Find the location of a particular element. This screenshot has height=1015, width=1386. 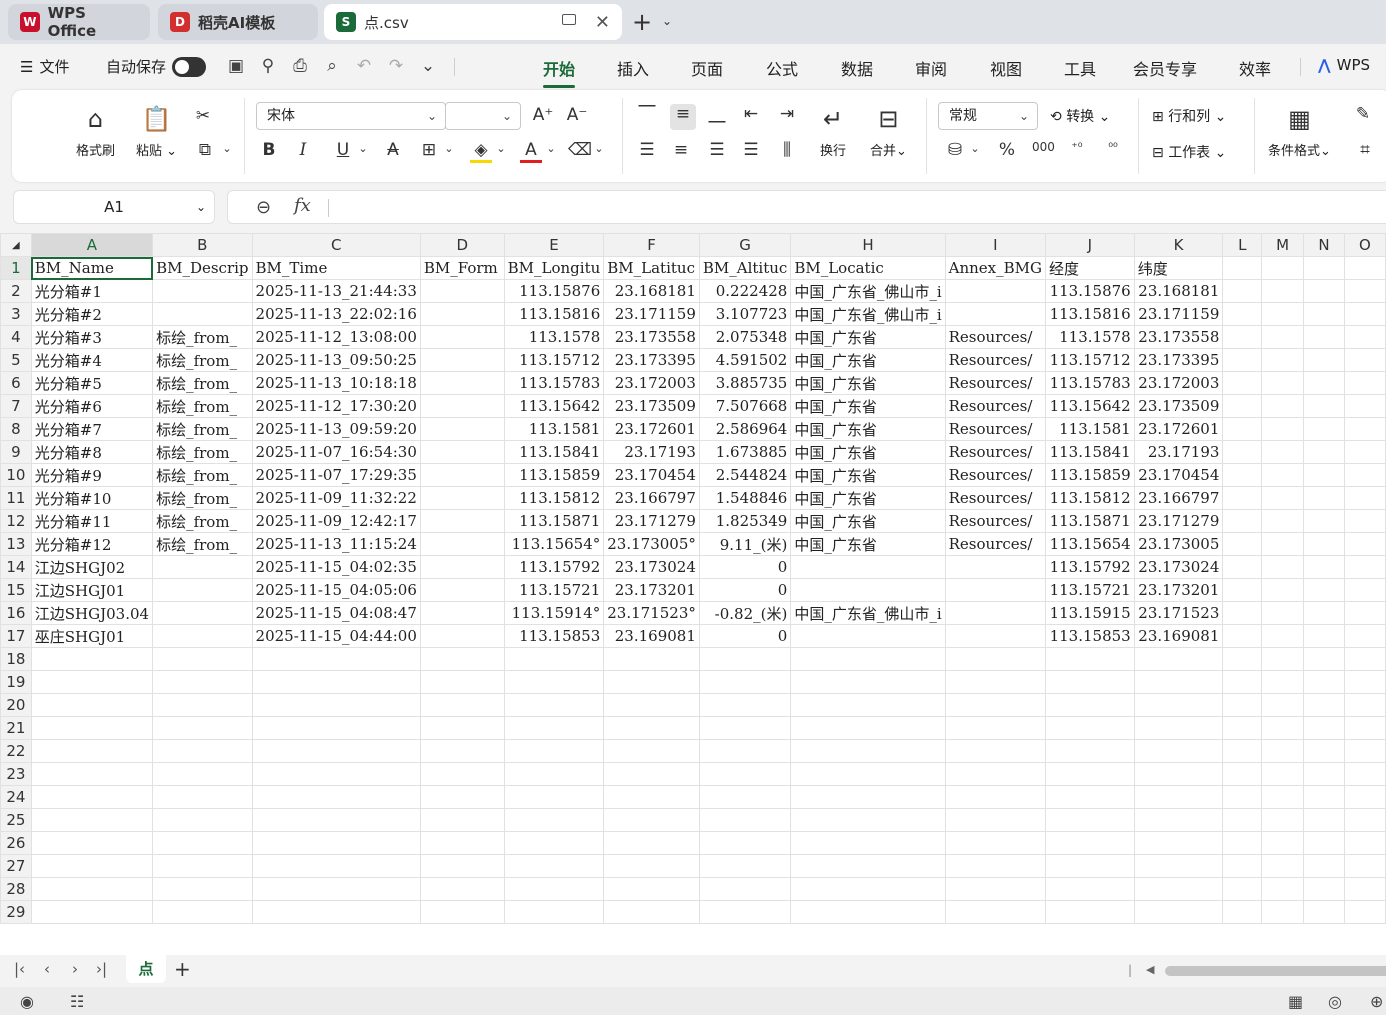

cell: BM_Name is located at coordinates (92, 268).